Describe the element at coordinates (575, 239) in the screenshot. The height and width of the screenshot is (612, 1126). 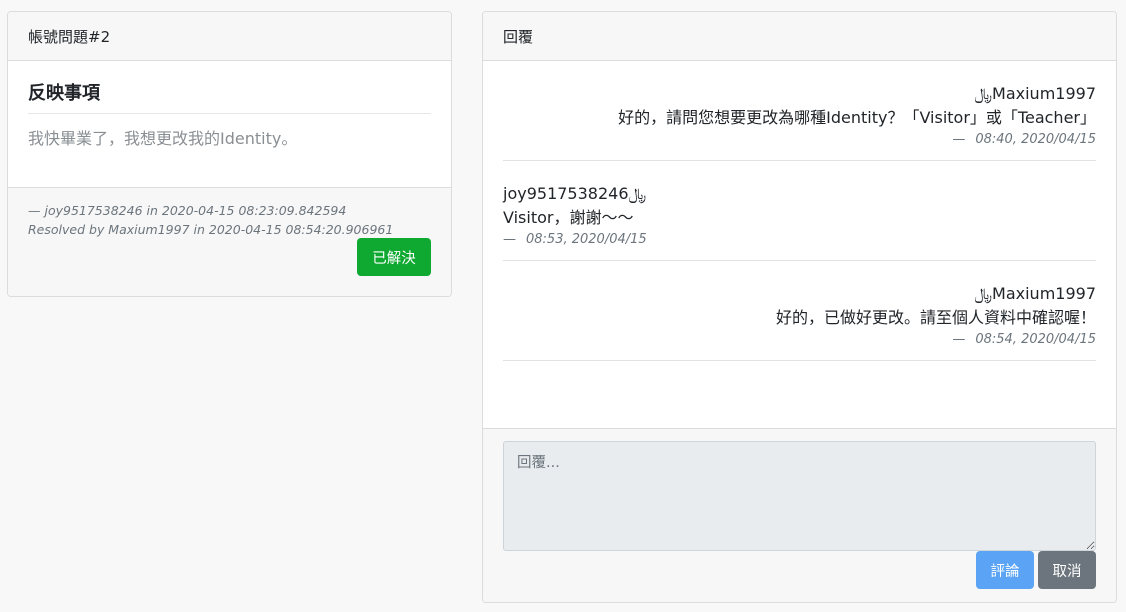
I see `message-timestamp: —08:53, 2020/04/15` at that location.